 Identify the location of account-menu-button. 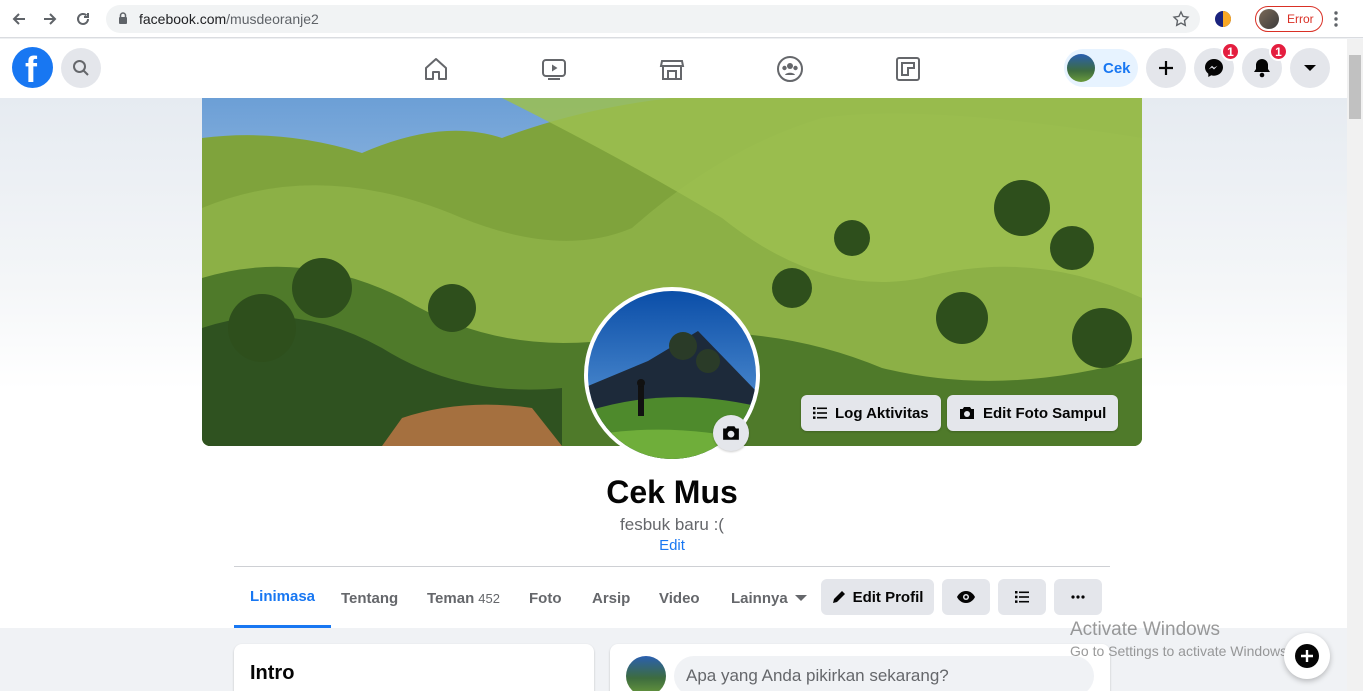
(1310, 68).